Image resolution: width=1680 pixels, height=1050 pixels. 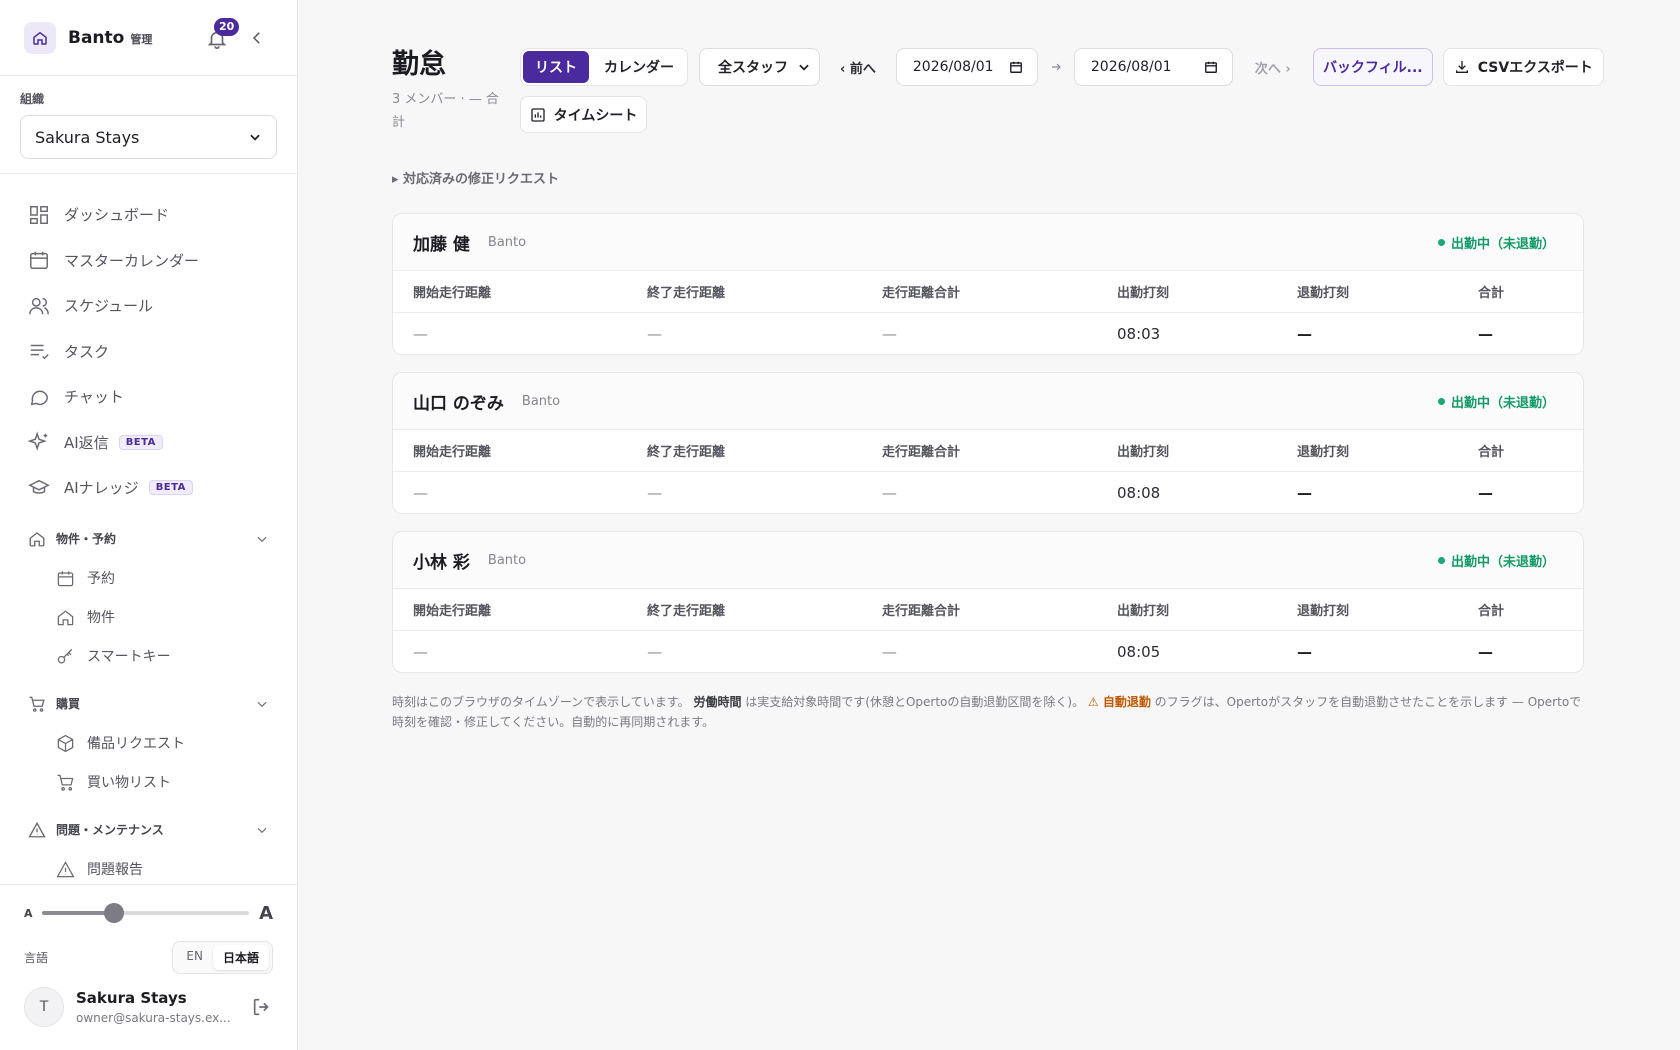 What do you see at coordinates (129, 783) in the screenshot?
I see `sidebar-item-label: 買い物リスト` at bounding box center [129, 783].